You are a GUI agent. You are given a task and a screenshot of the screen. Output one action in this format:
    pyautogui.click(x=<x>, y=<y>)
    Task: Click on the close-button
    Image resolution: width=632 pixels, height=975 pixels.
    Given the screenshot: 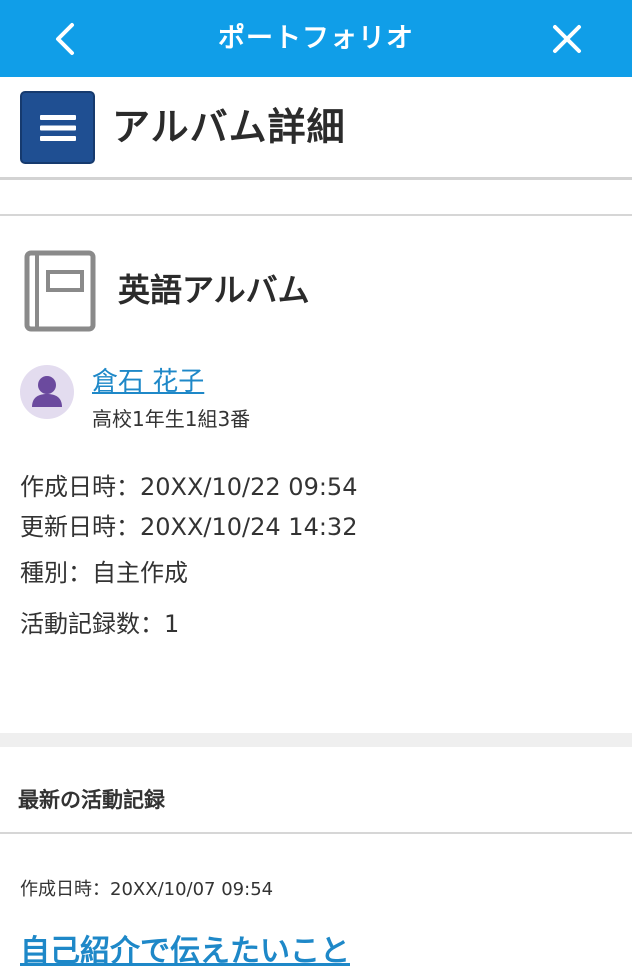 What is the action you would take?
    pyautogui.click(x=567, y=39)
    